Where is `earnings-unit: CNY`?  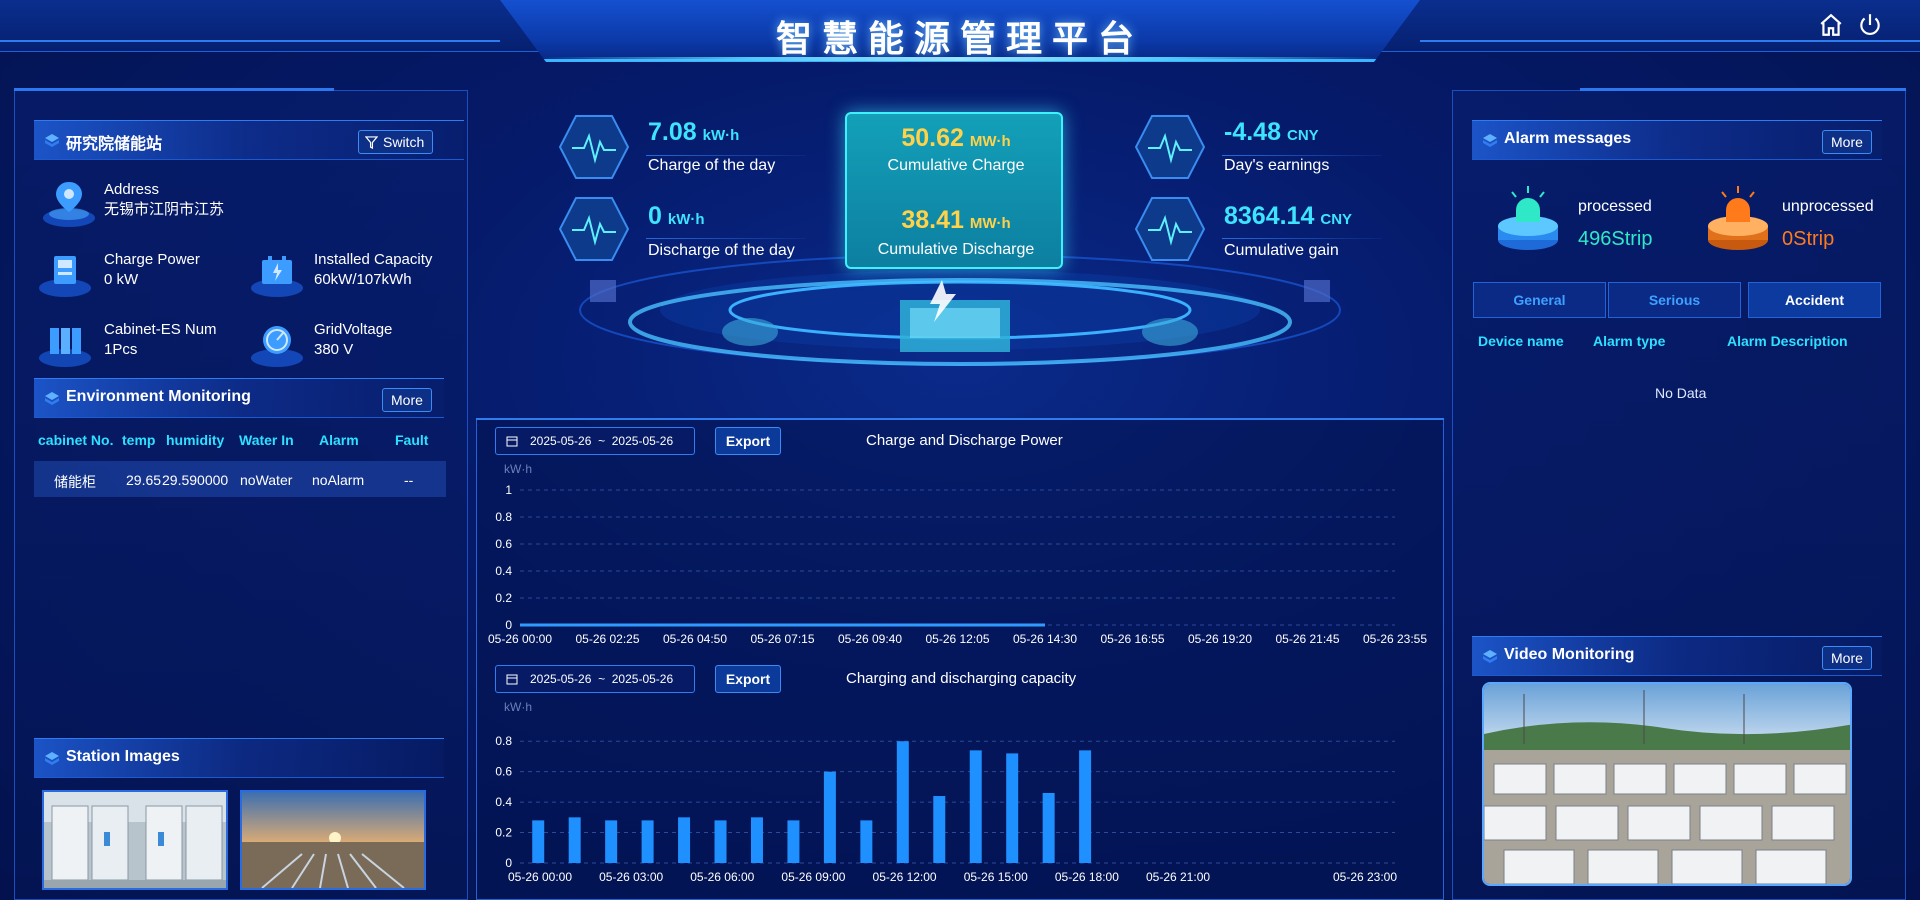
earnings-unit: CNY is located at coordinates (1302, 135).